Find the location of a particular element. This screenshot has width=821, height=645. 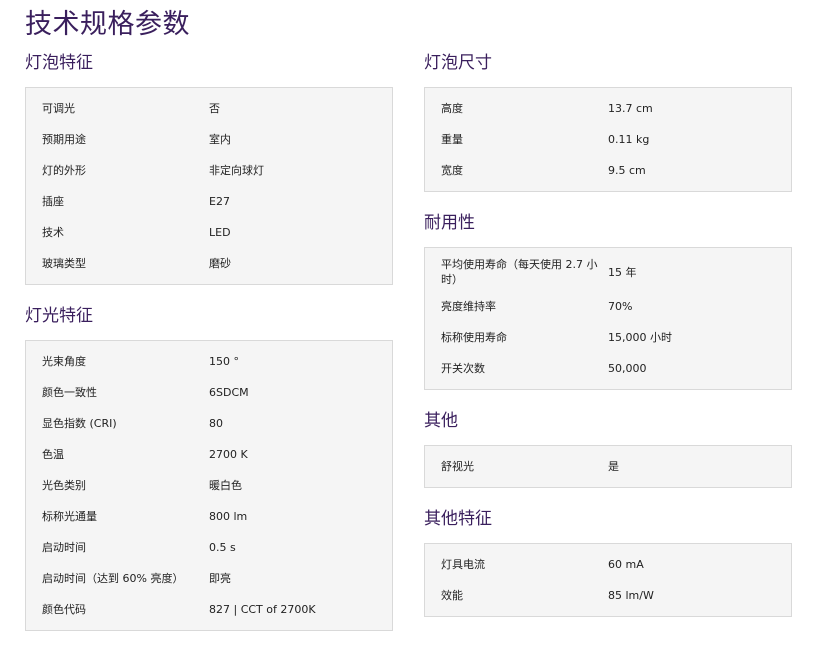

spec-value: 827 | CCT of 2700K is located at coordinates (262, 609).